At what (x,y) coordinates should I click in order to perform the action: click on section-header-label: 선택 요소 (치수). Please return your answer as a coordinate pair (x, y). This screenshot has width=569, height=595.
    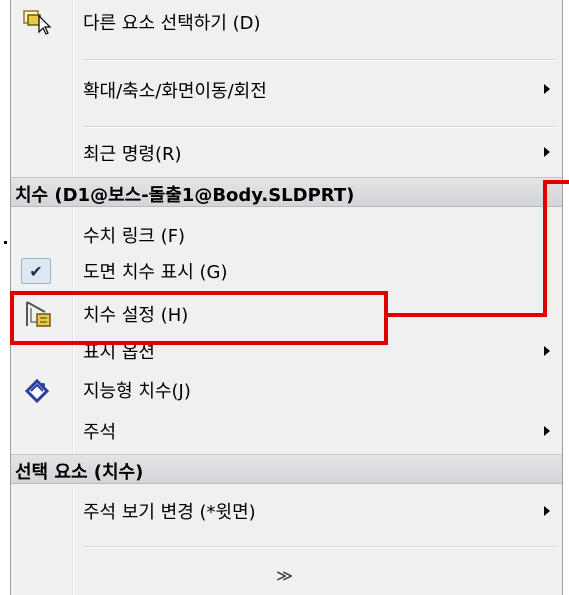
    Looking at the image, I should click on (79, 472).